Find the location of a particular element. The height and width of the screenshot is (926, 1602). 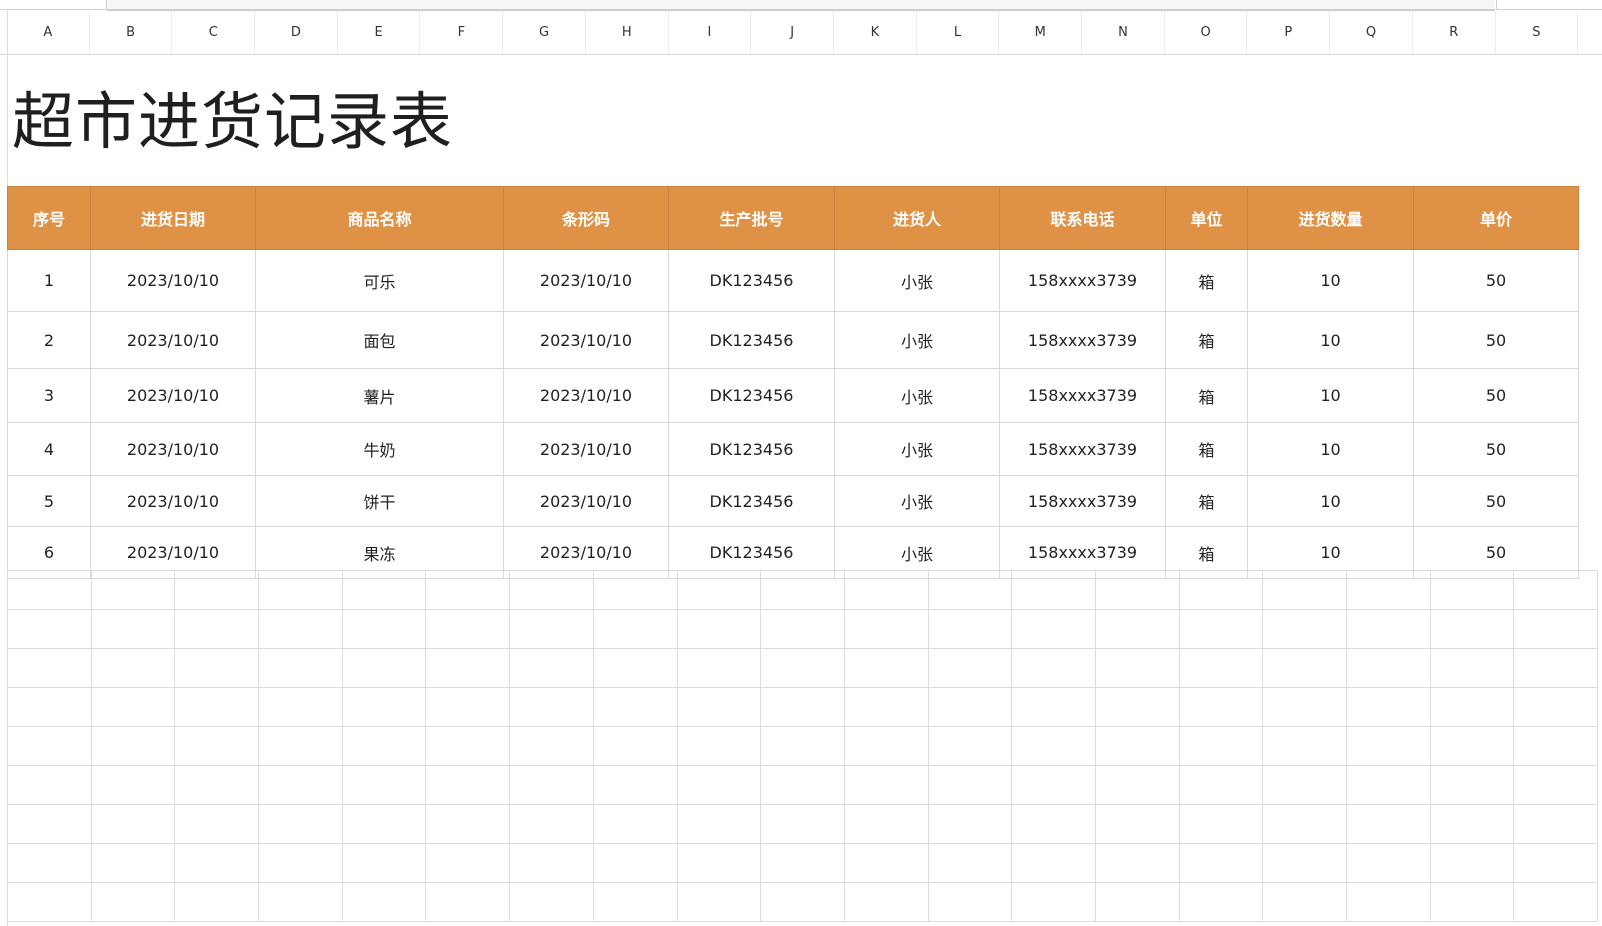

table-cell: 箱 is located at coordinates (1206, 340).